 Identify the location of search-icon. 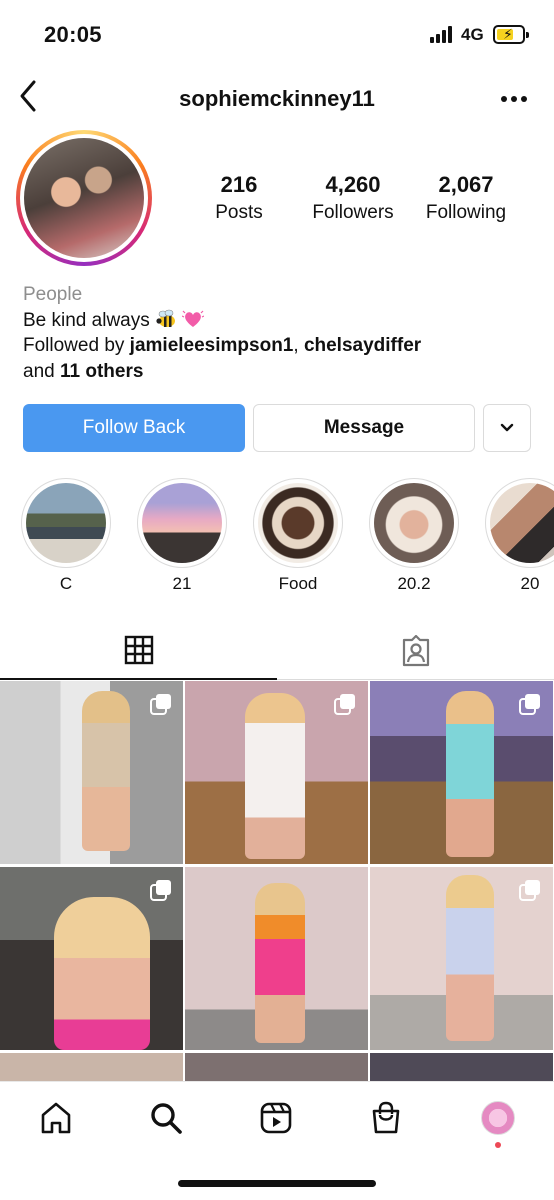
(166, 1118).